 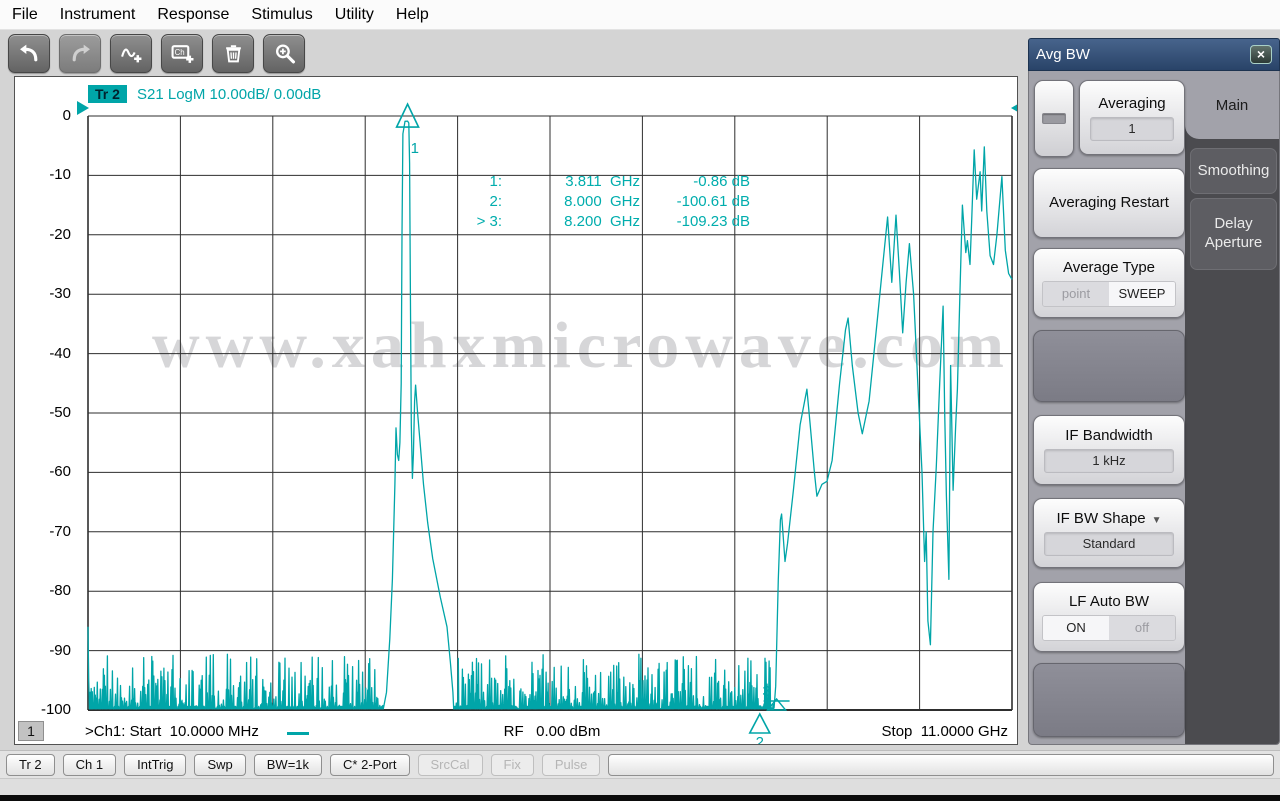 What do you see at coordinates (288, 764) in the screenshot?
I see `status-button-bw-1k: BW=1k` at bounding box center [288, 764].